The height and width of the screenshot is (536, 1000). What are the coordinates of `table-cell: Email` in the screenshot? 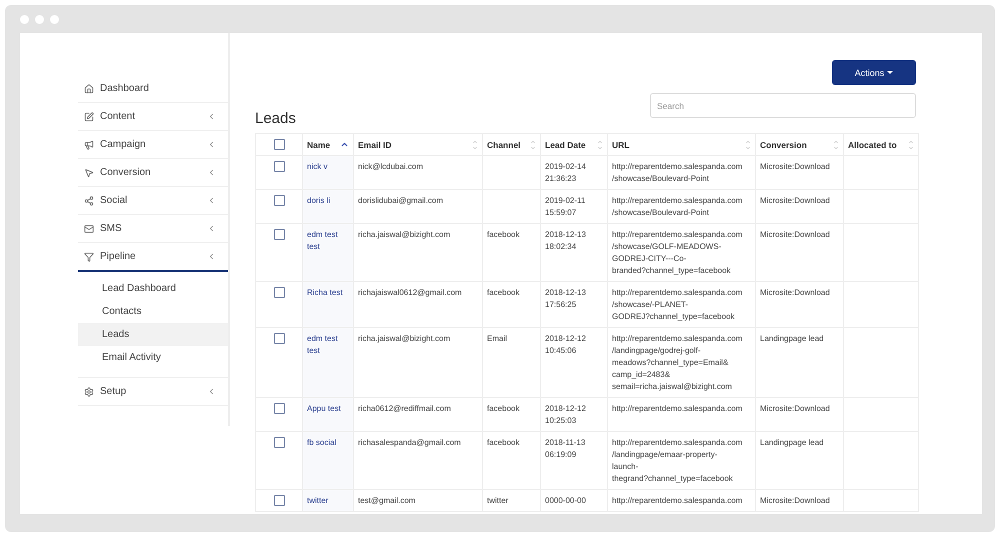 It's located at (511, 363).